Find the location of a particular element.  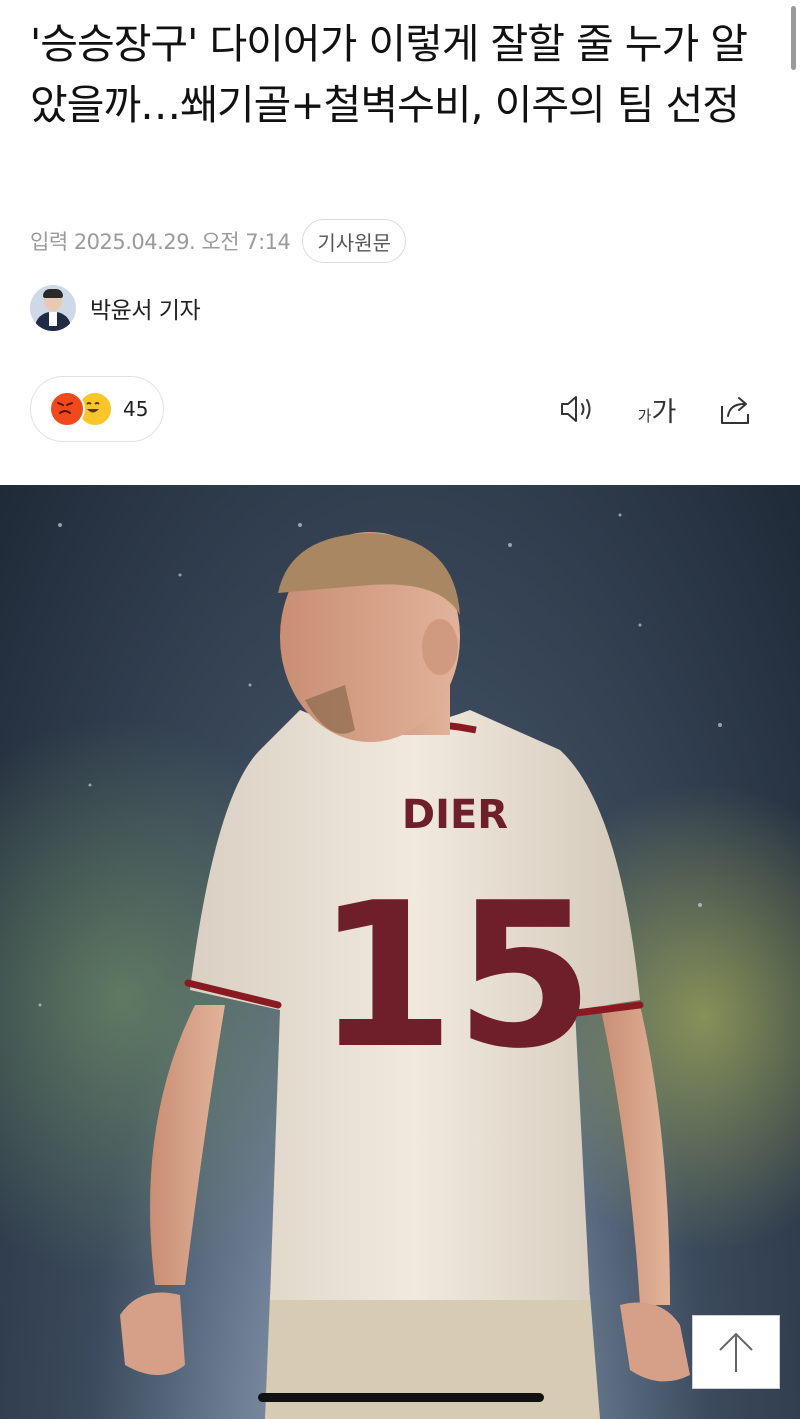

text-to-speech-button is located at coordinates (578, 409).